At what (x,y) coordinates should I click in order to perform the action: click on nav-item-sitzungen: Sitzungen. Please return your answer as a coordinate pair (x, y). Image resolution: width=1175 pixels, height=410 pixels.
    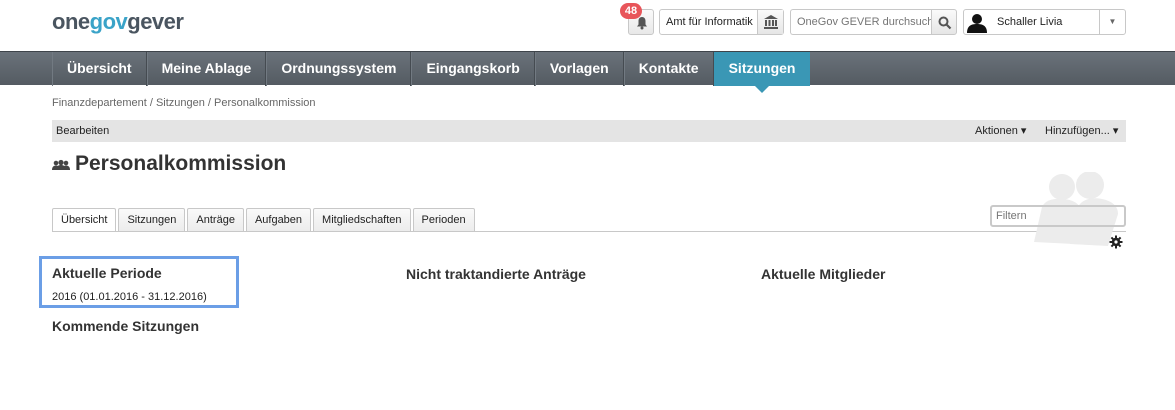
    Looking at the image, I should click on (762, 72).